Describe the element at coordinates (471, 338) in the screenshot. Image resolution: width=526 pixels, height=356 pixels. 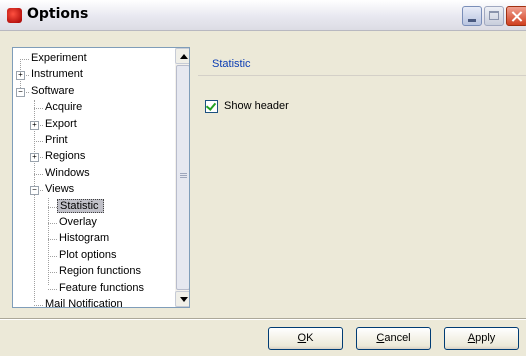
I see `apply-mnemonic: A` at that location.